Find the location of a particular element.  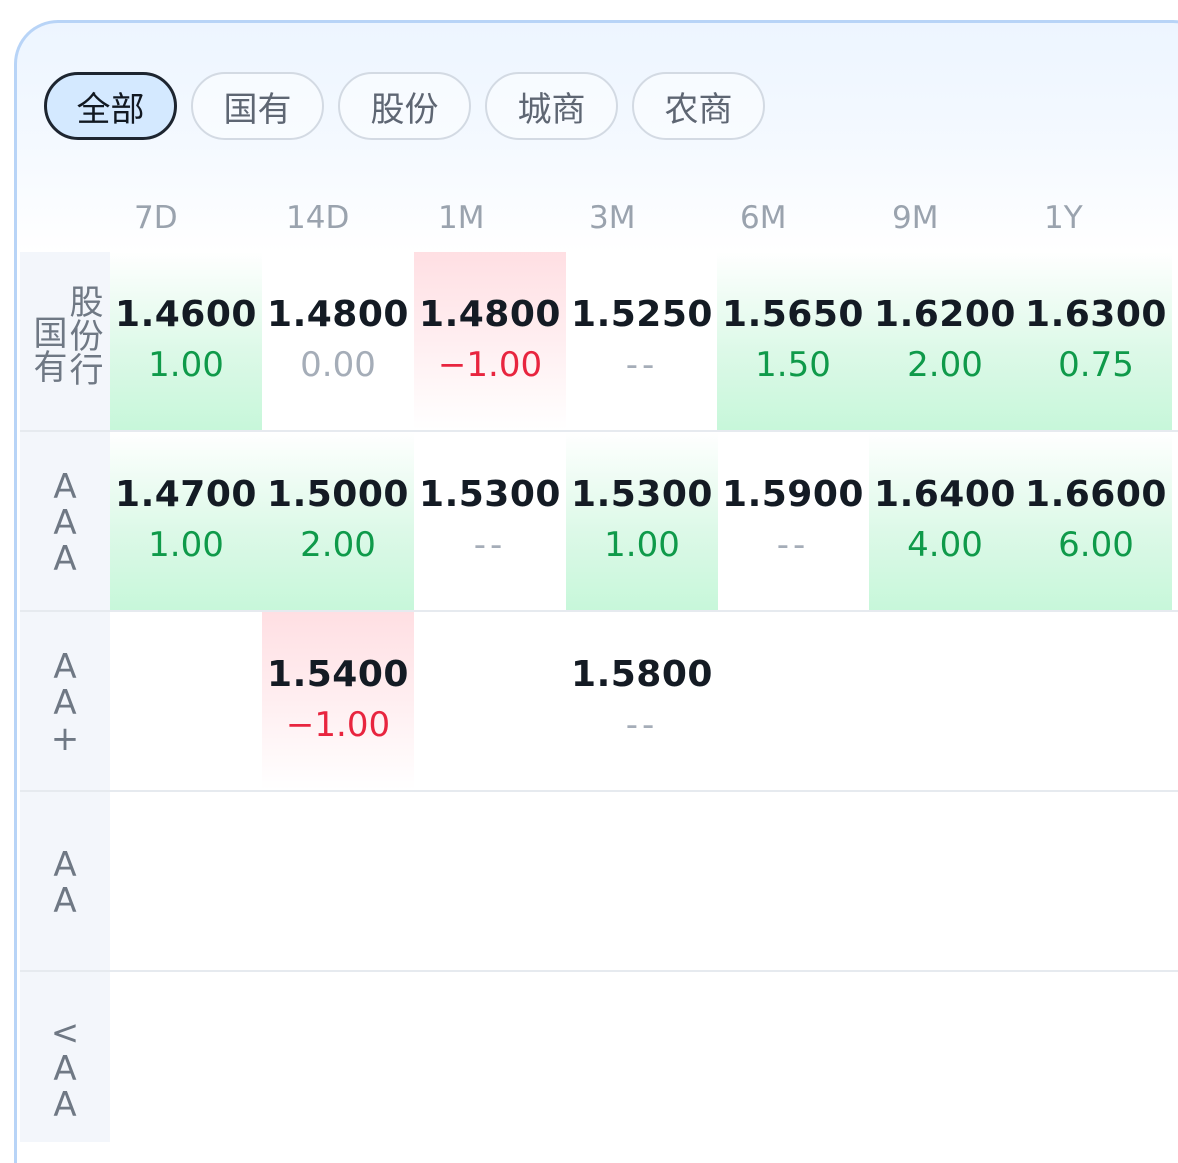

rate-value: 1.6200 is located at coordinates (945, 314).